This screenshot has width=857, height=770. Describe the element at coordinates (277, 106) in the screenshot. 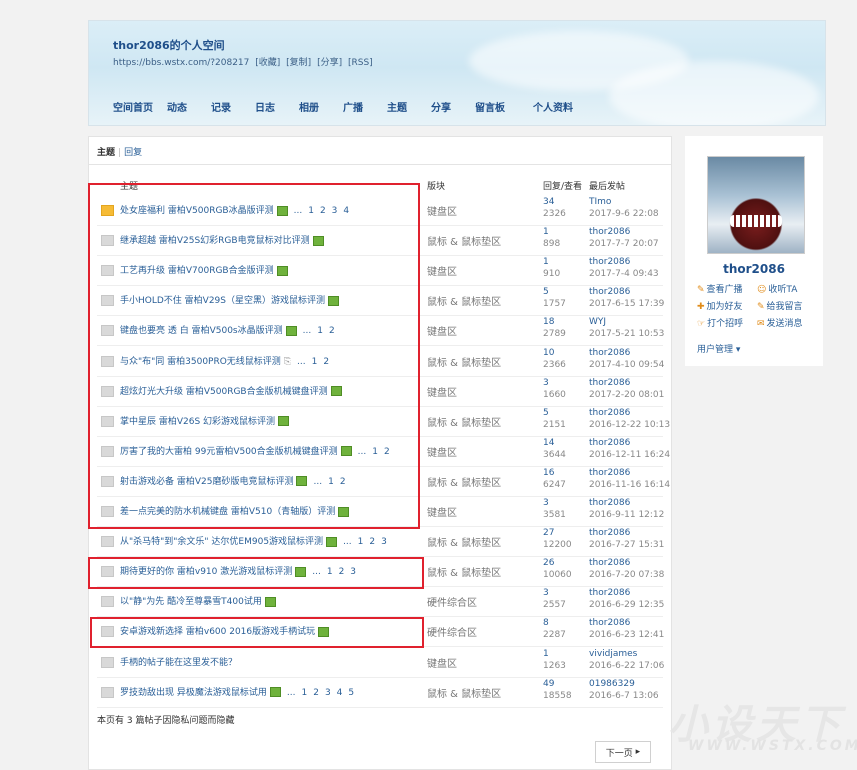

I see `nav-blog: 日志` at that location.